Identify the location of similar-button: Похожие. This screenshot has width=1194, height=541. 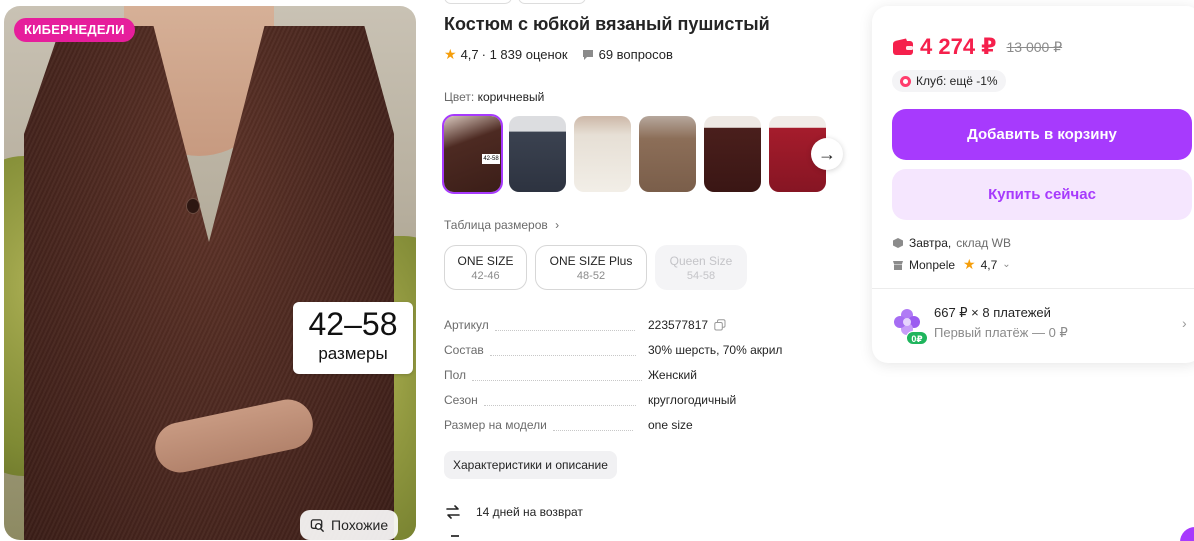
(349, 525).